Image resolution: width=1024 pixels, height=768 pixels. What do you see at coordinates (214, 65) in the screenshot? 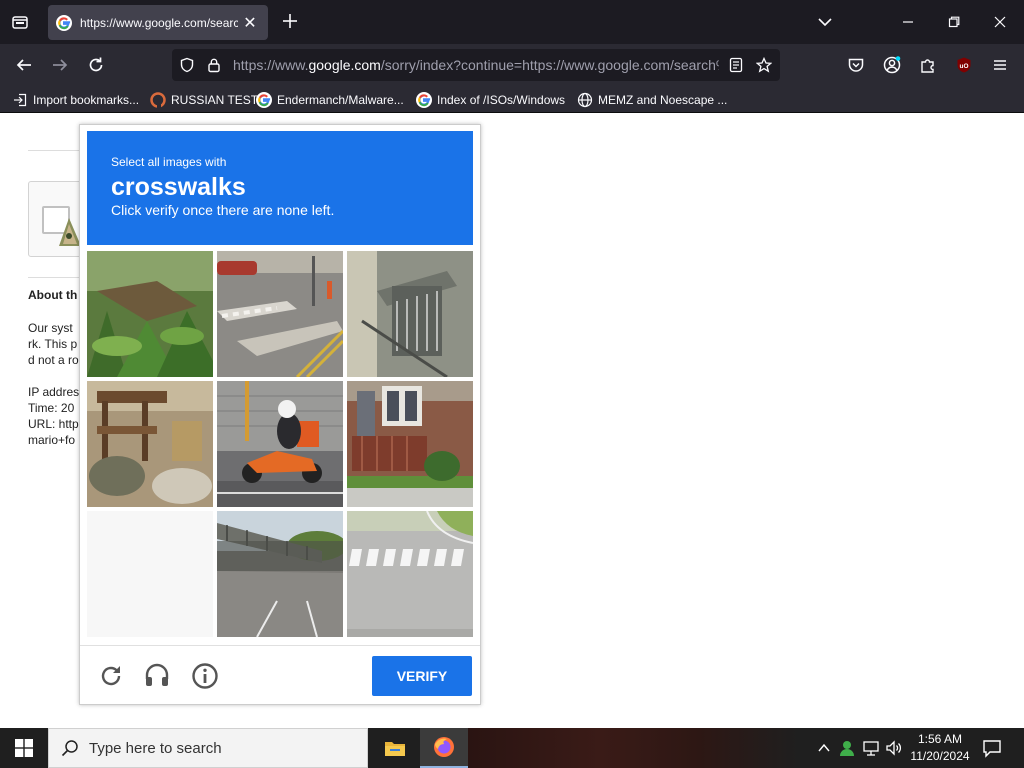
I see `lock-icon` at bounding box center [214, 65].